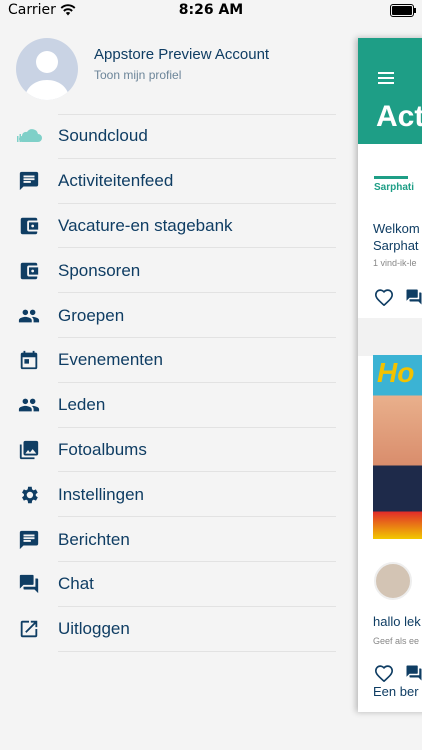 The width and height of the screenshot is (422, 750). What do you see at coordinates (399, 116) in the screenshot?
I see `page-title: Act` at bounding box center [399, 116].